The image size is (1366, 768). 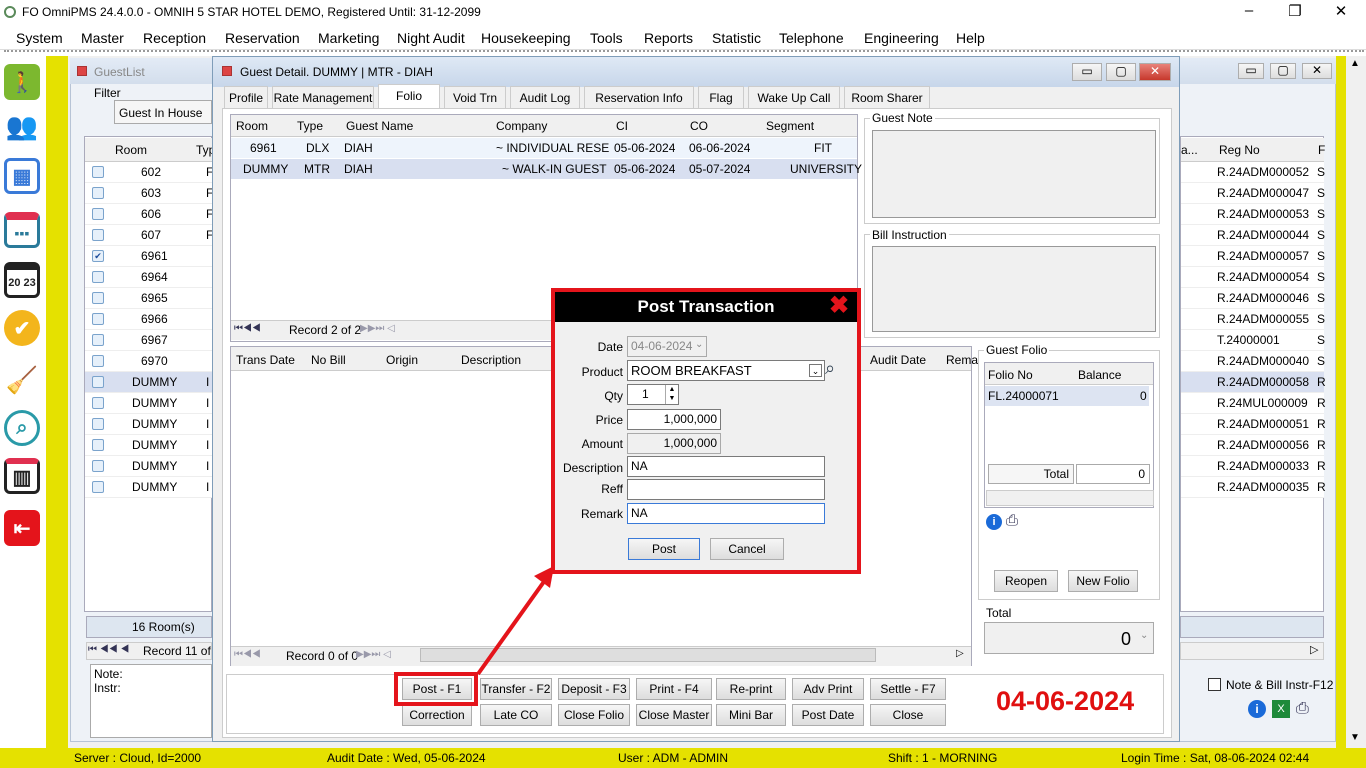 What do you see at coordinates (815, 370) in the screenshot?
I see `product-dropdown-icon: ⌄` at bounding box center [815, 370].